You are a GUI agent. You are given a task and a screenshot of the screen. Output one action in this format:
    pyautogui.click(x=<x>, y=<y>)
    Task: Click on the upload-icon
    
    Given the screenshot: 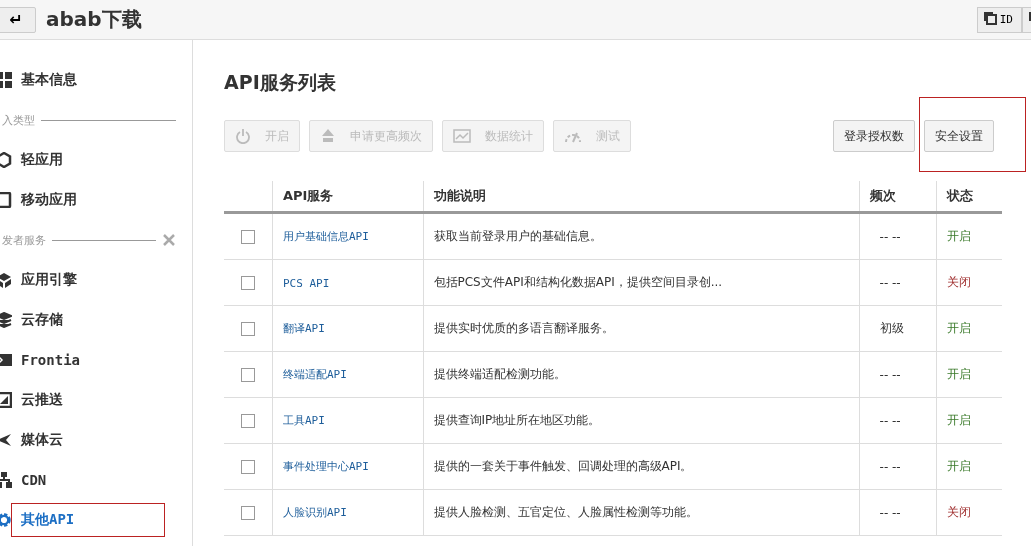 What is the action you would take?
    pyautogui.click(x=328, y=136)
    